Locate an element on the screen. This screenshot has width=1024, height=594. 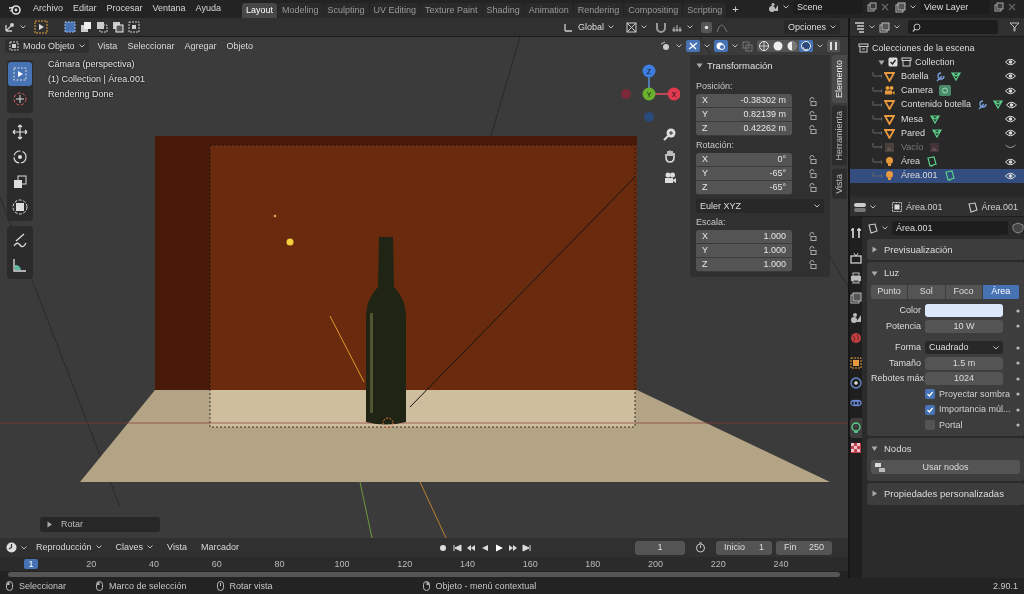
frame-number: 100 is located at coordinates (342, 564).